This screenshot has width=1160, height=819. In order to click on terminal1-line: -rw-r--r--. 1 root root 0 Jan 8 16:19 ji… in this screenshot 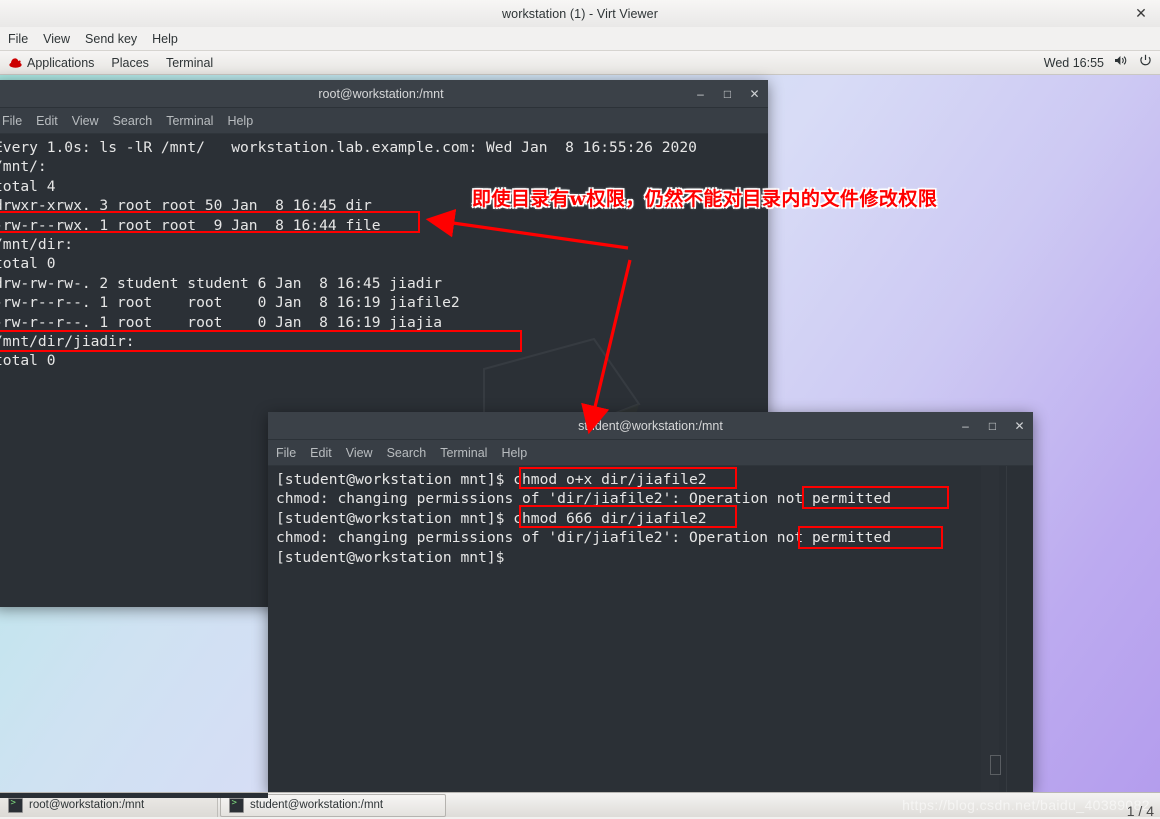, I will do `click(230, 303)`.